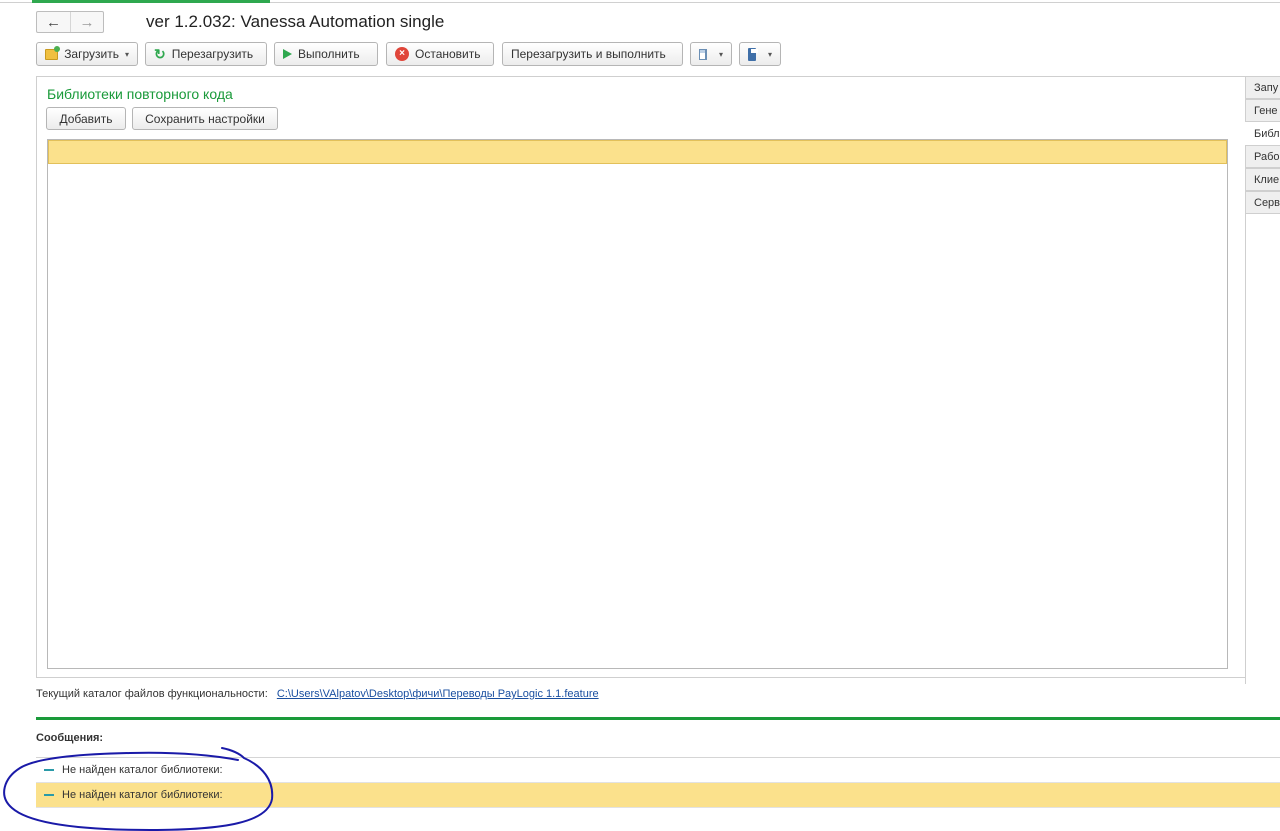  I want to click on save-menu-button: ▾, so click(760, 54).